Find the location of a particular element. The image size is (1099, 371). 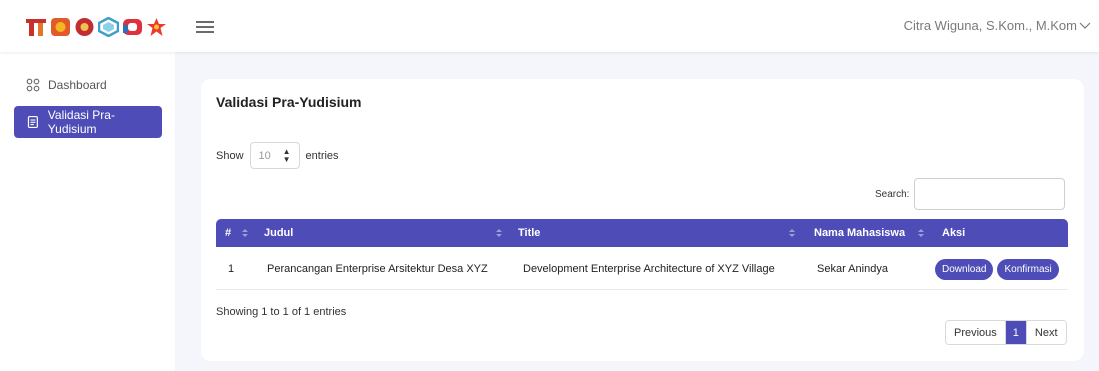

search-label: Search: is located at coordinates (892, 194).